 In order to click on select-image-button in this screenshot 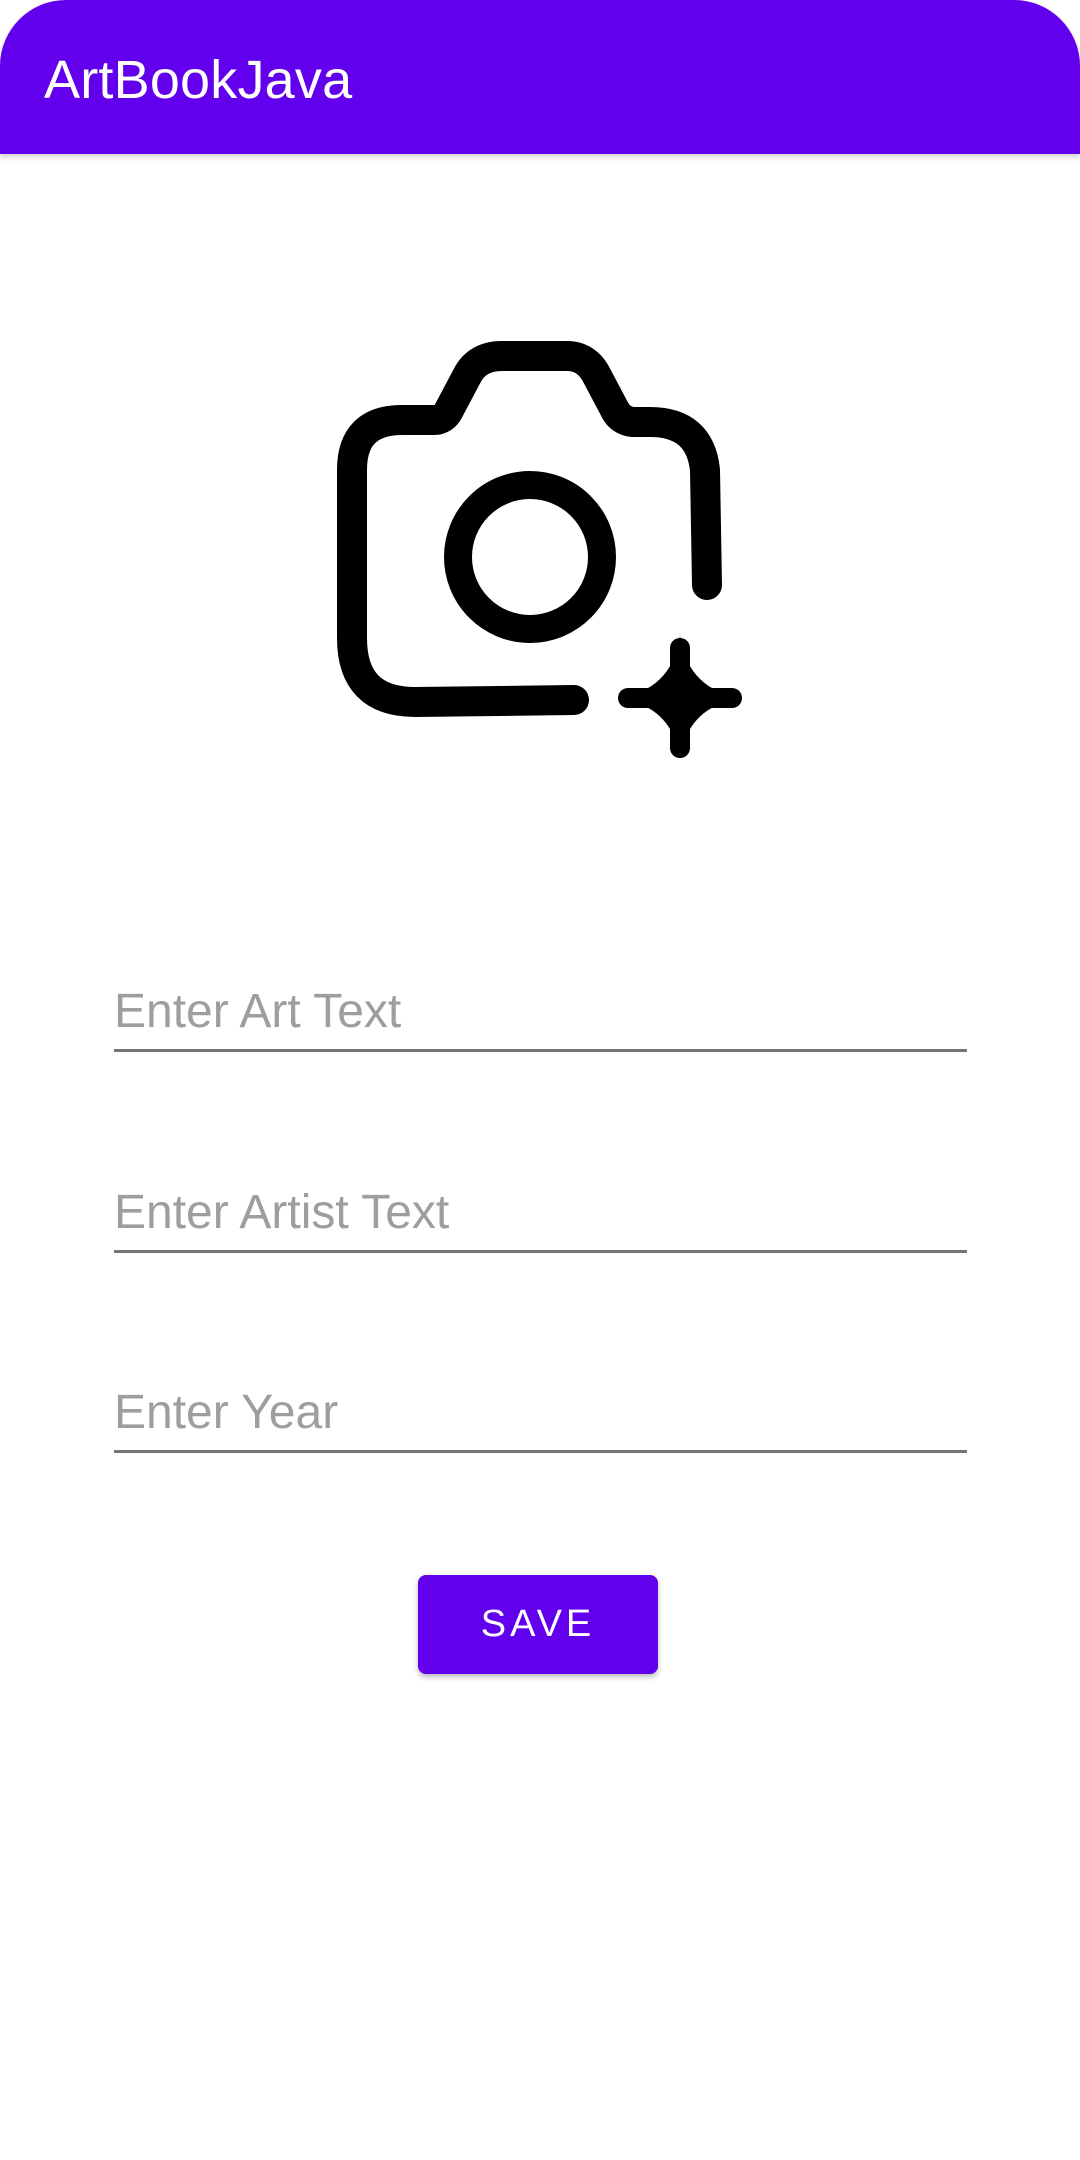, I will do `click(540, 548)`.